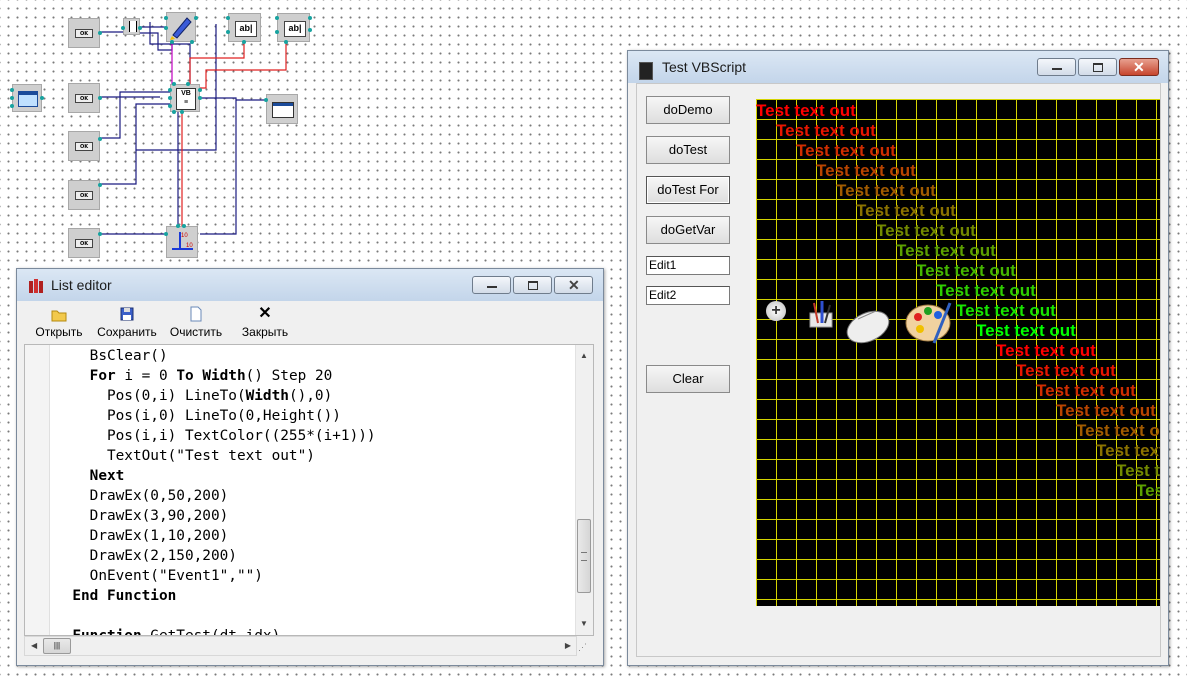 This screenshot has width=1187, height=681. Describe the element at coordinates (57, 646) in the screenshot. I see `scroll-thumb-h: |||` at that location.